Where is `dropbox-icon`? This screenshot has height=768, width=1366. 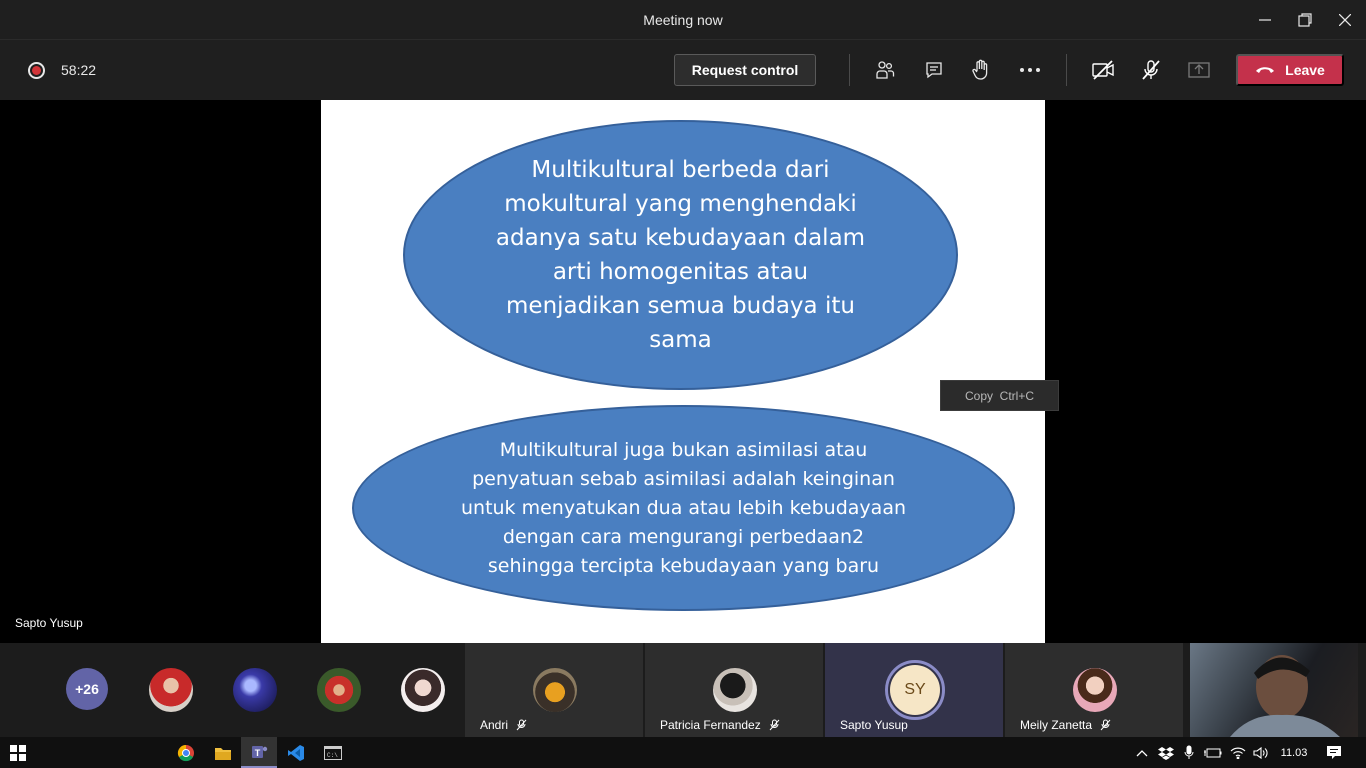 dropbox-icon is located at coordinates (1166, 753).